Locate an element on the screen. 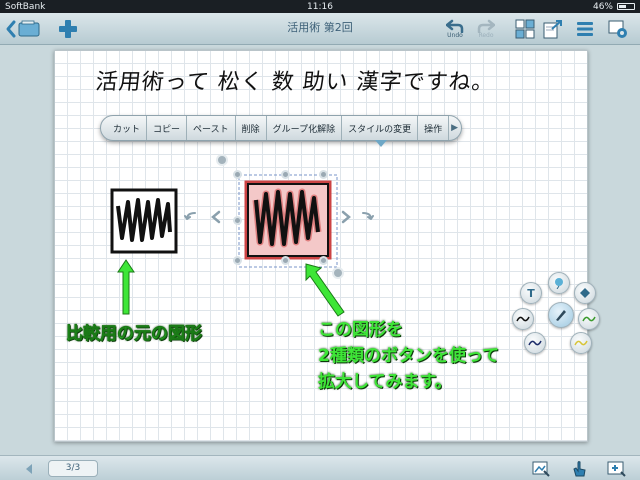 The width and height of the screenshot is (640, 480). menu-item-change-style: スタイルの変更 is located at coordinates (380, 128).